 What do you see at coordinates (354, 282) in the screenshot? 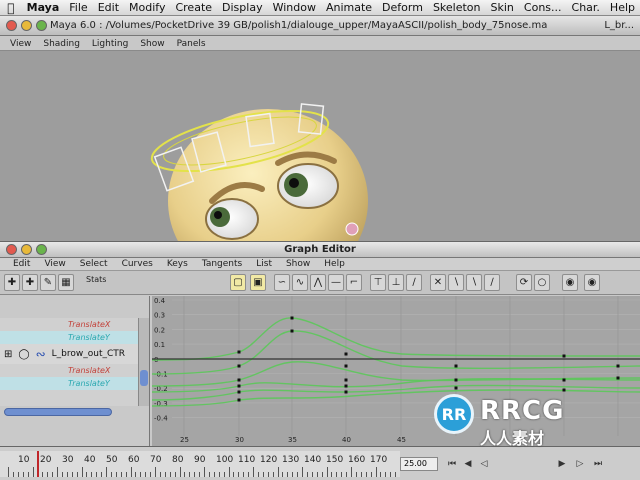
I see `stepped-tangent-icon: ⌐` at bounding box center [354, 282].